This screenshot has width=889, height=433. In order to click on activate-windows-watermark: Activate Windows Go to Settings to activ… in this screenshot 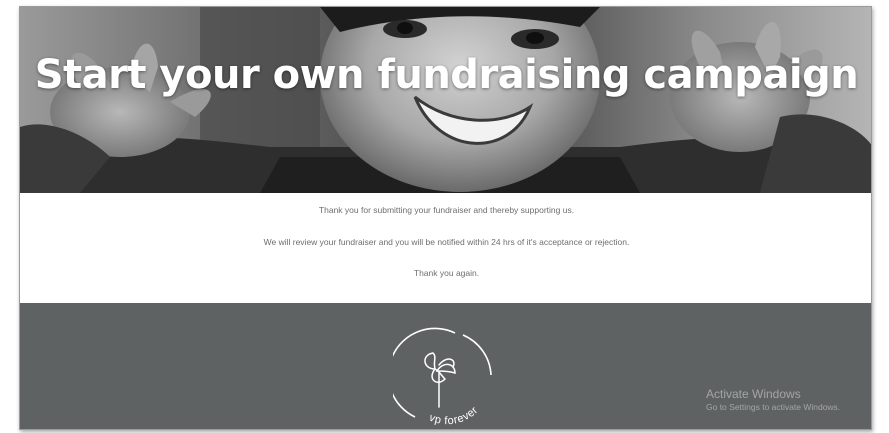, I will do `click(773, 400)`.